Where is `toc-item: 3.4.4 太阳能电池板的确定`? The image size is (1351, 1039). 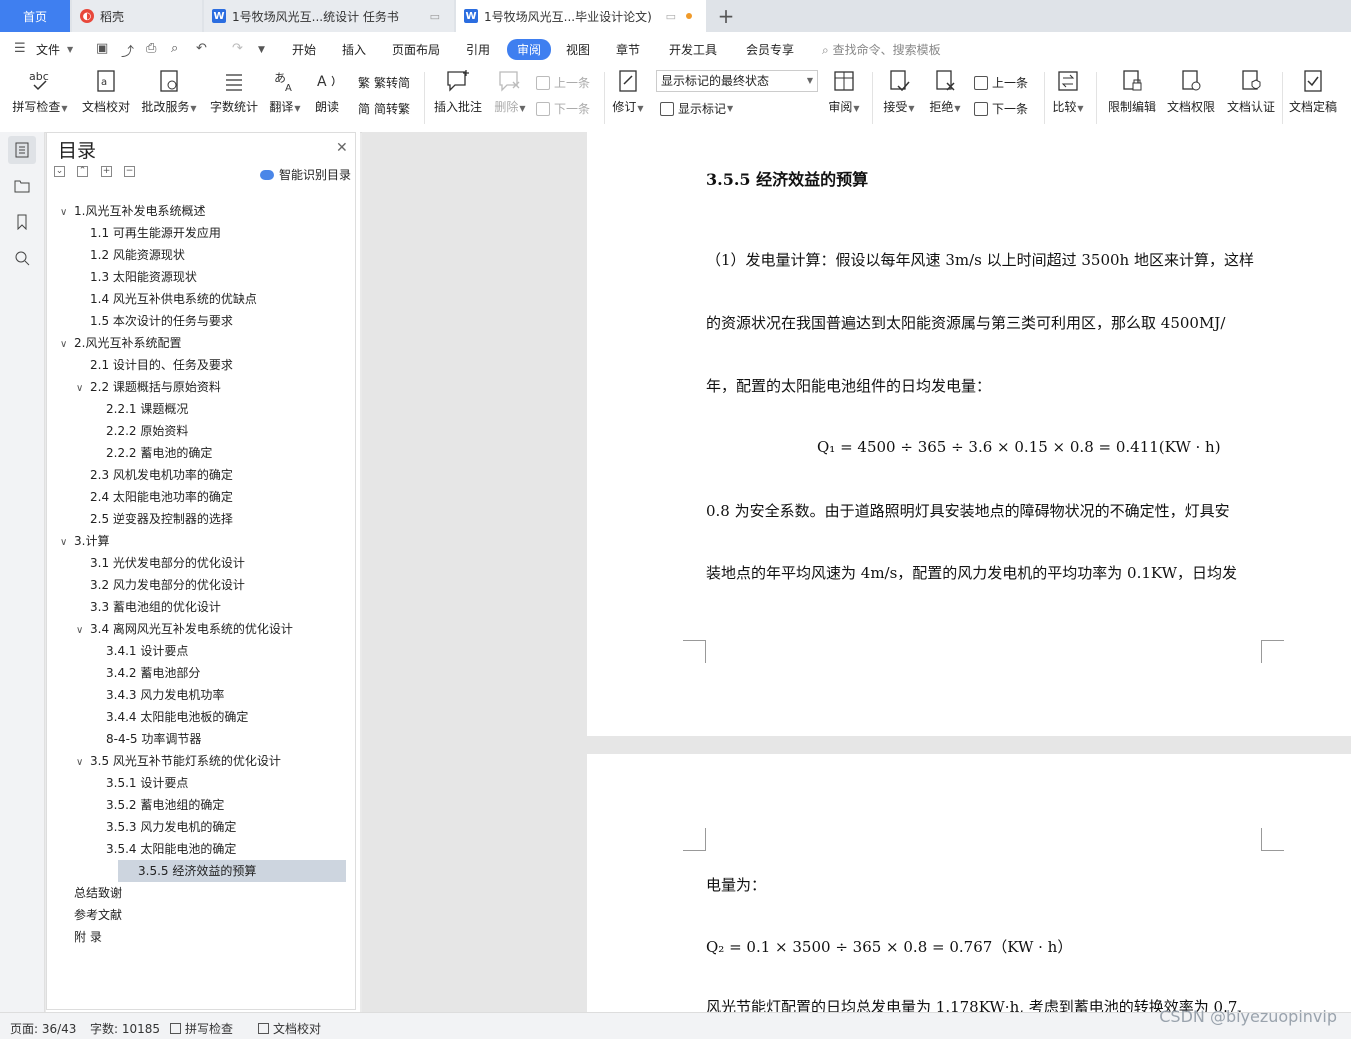
toc-item: 3.4.4 太阳能电池板的确定 is located at coordinates (147, 717).